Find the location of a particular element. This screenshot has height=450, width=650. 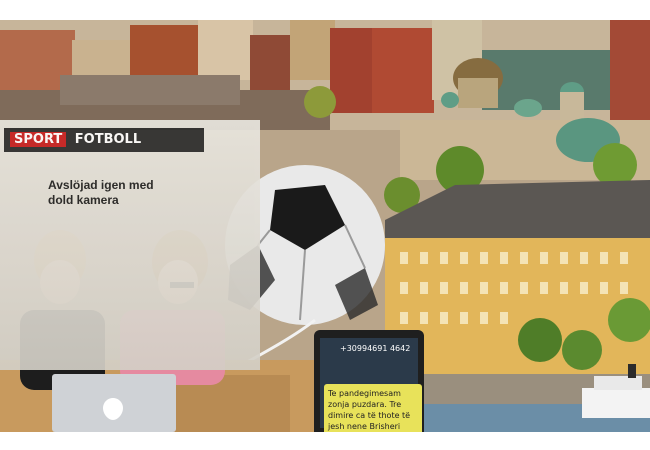

newspaper-headline: Avslöjad igen med dold kamera is located at coordinates (138, 193).